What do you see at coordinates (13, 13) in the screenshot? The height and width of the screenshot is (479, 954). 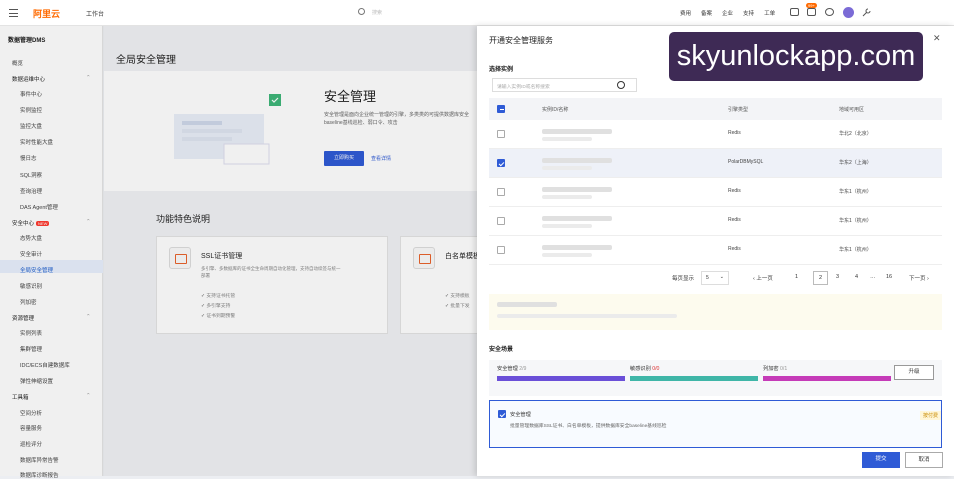 I see `menu-icon` at bounding box center [13, 13].